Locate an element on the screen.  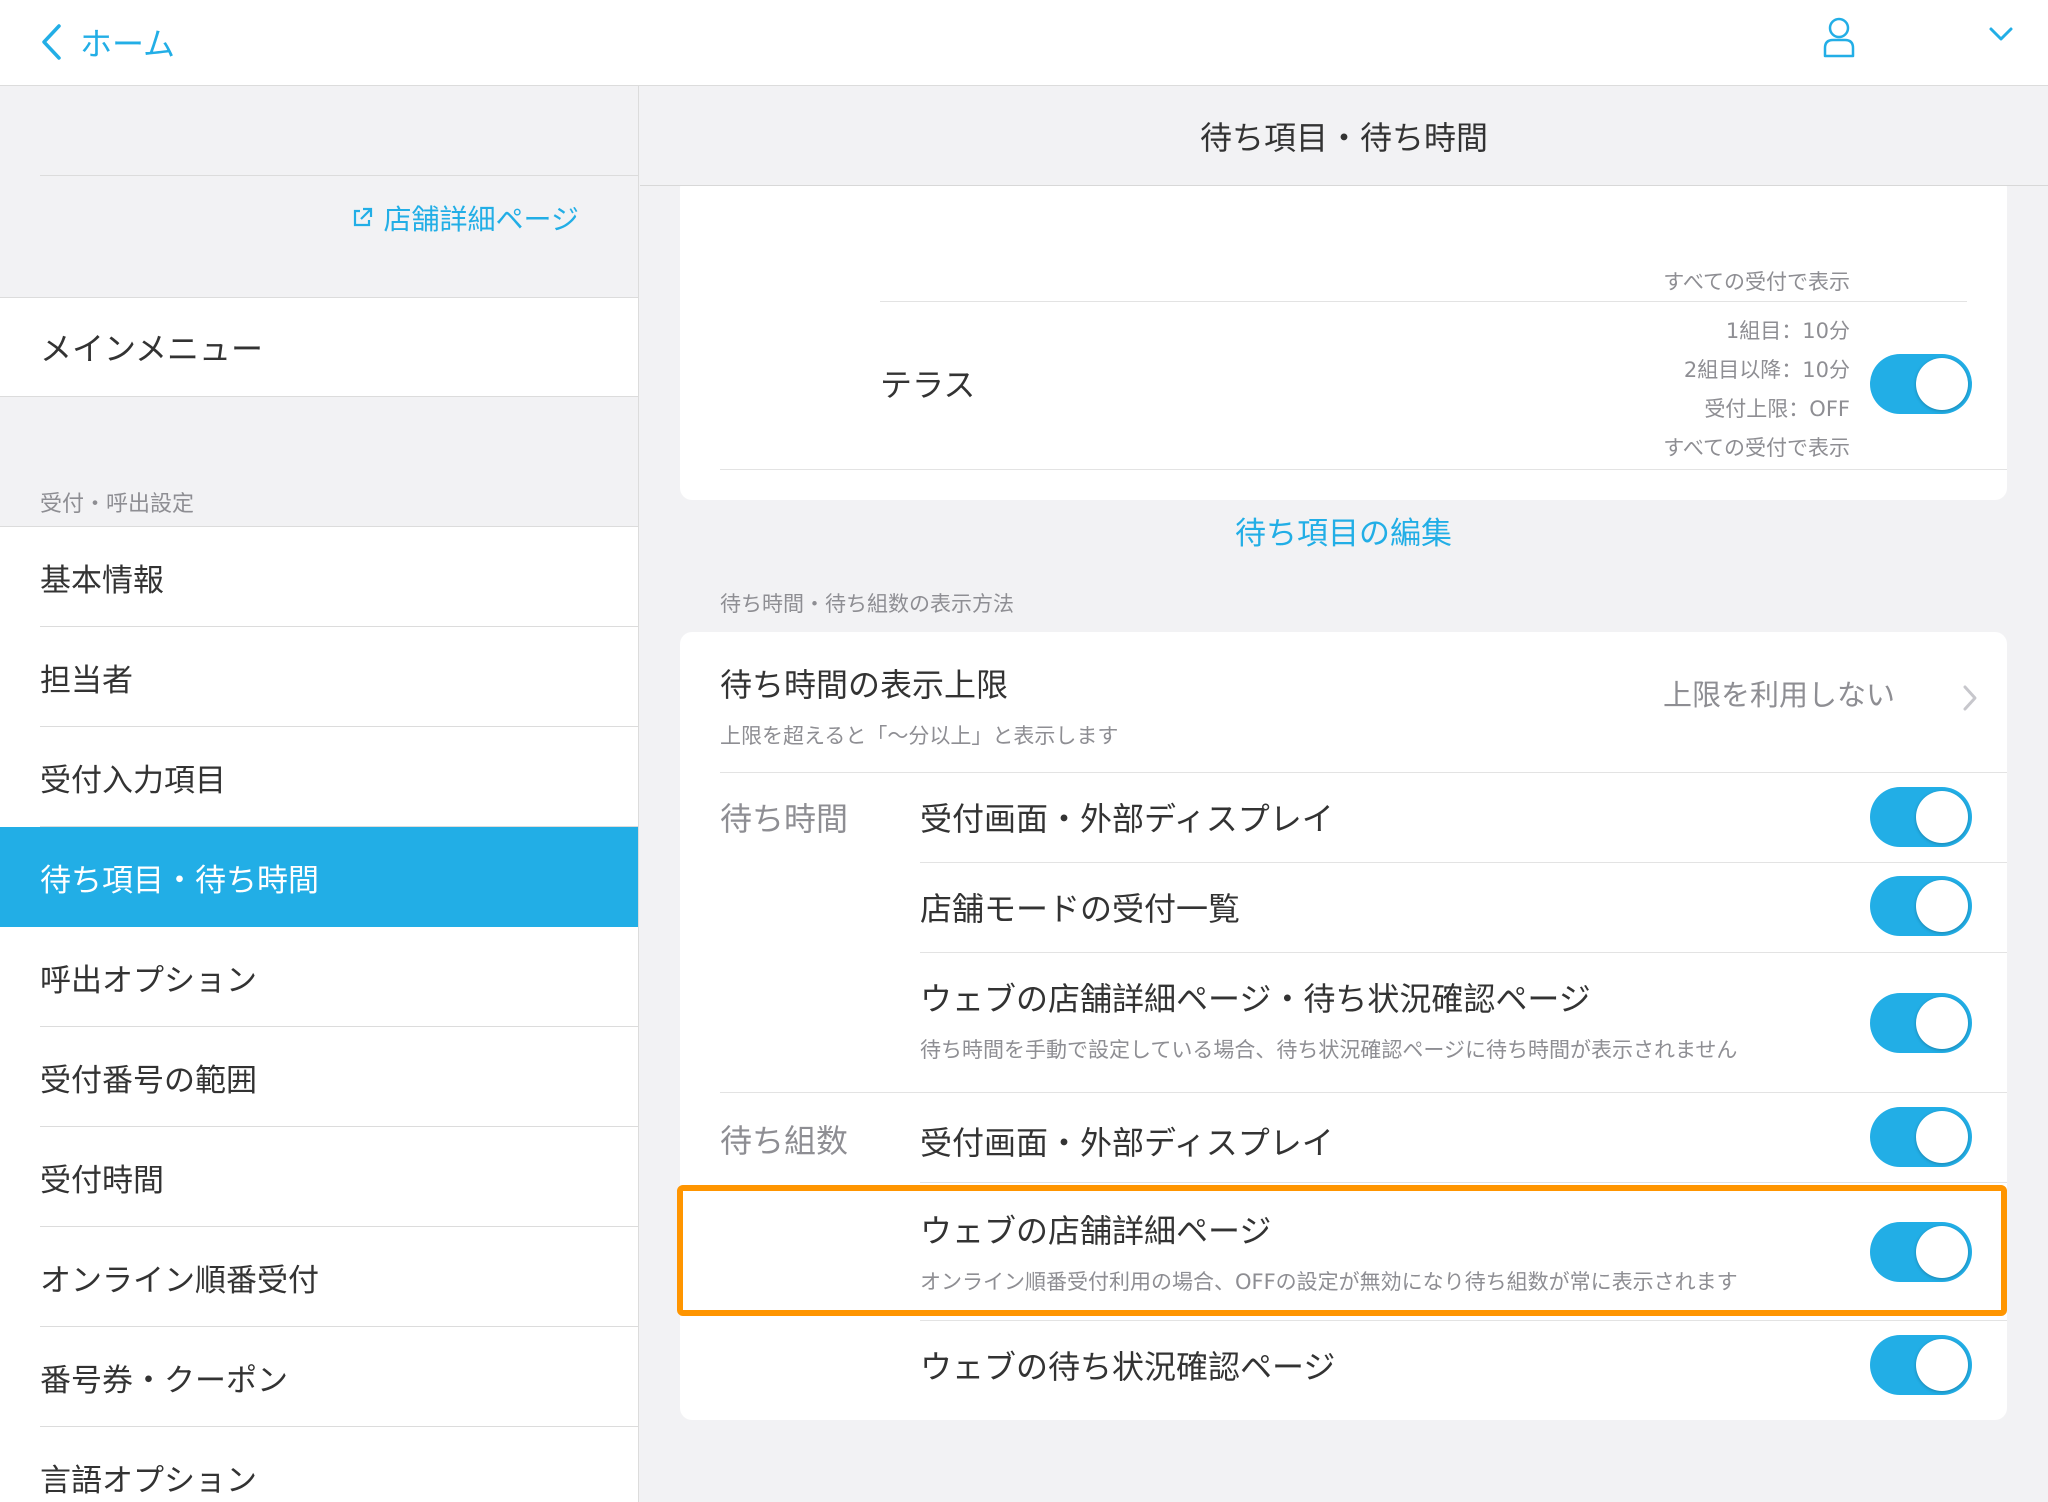
chevron-left-icon is located at coordinates (51, 42).